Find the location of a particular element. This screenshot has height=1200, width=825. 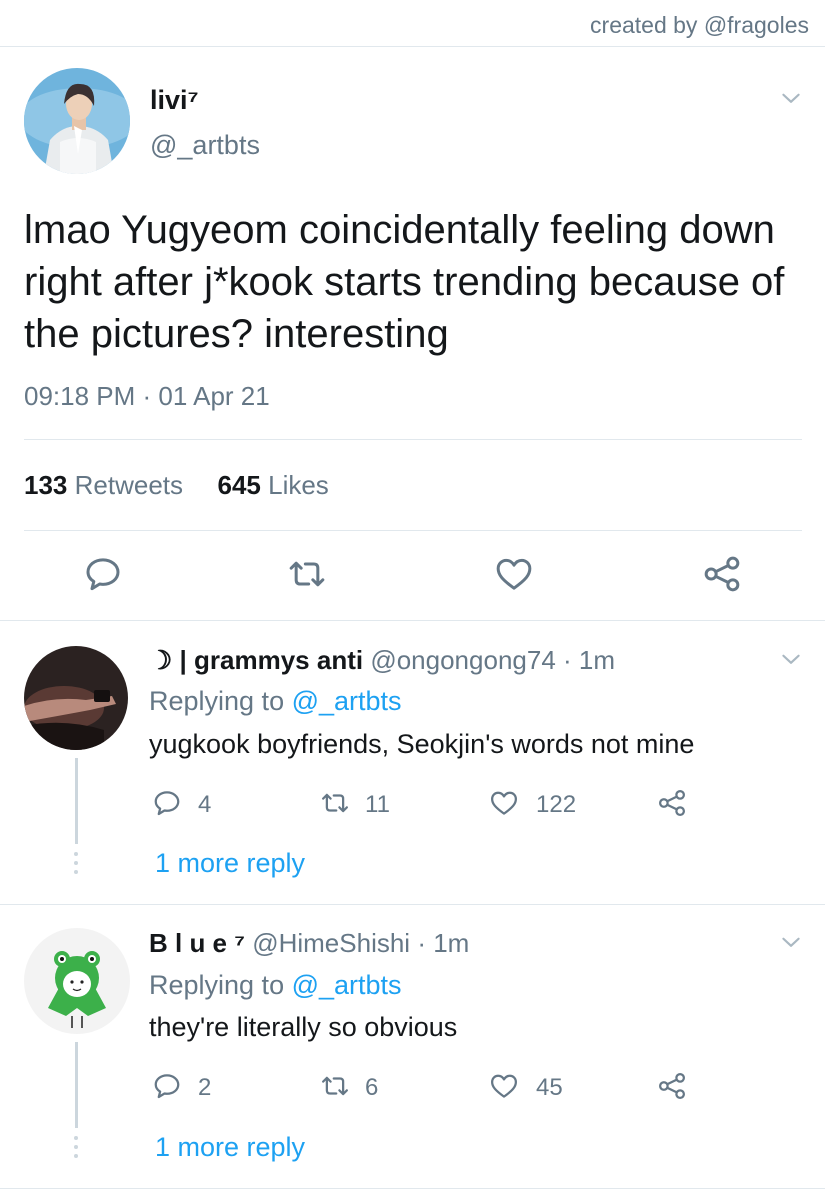

reply-2-handle: @HimeShishi is located at coordinates (331, 943).